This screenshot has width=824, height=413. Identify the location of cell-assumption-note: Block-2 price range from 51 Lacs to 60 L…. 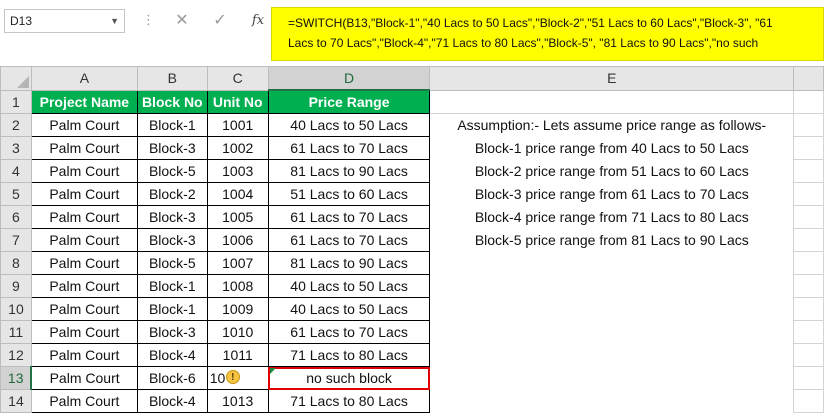
(612, 171).